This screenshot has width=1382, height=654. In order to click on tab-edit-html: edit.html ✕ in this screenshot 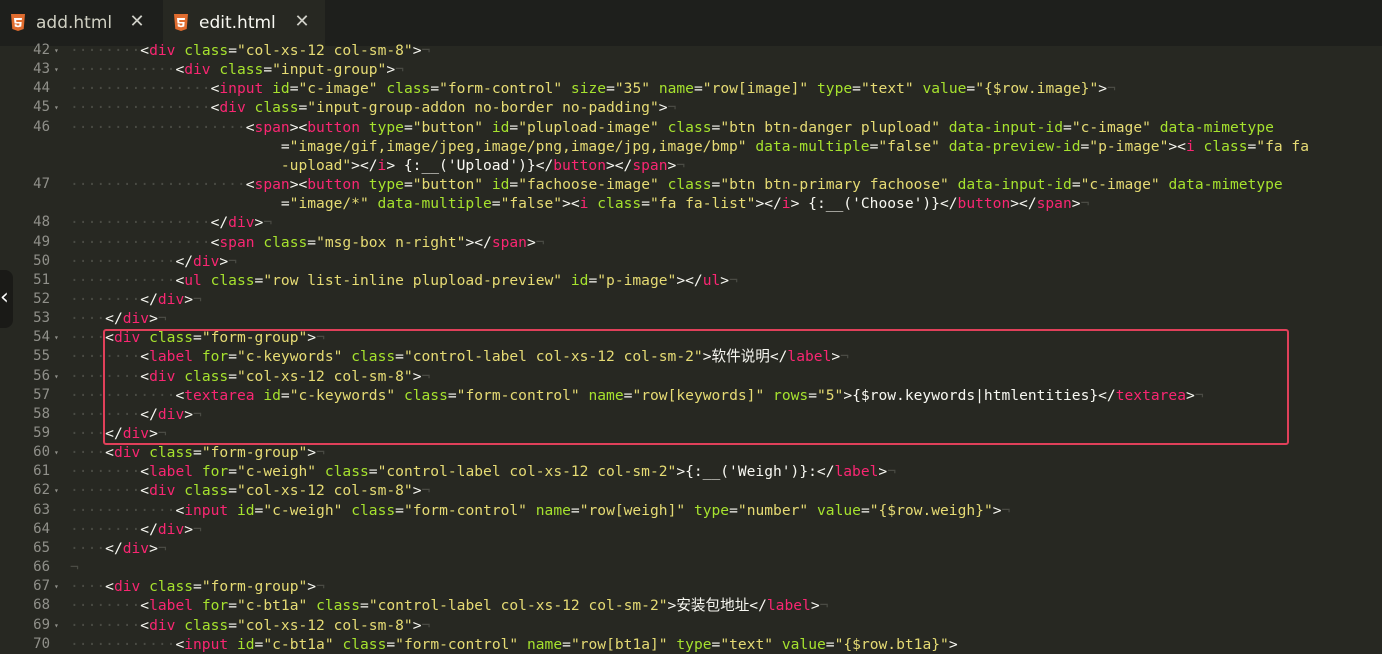, I will do `click(244, 23)`.